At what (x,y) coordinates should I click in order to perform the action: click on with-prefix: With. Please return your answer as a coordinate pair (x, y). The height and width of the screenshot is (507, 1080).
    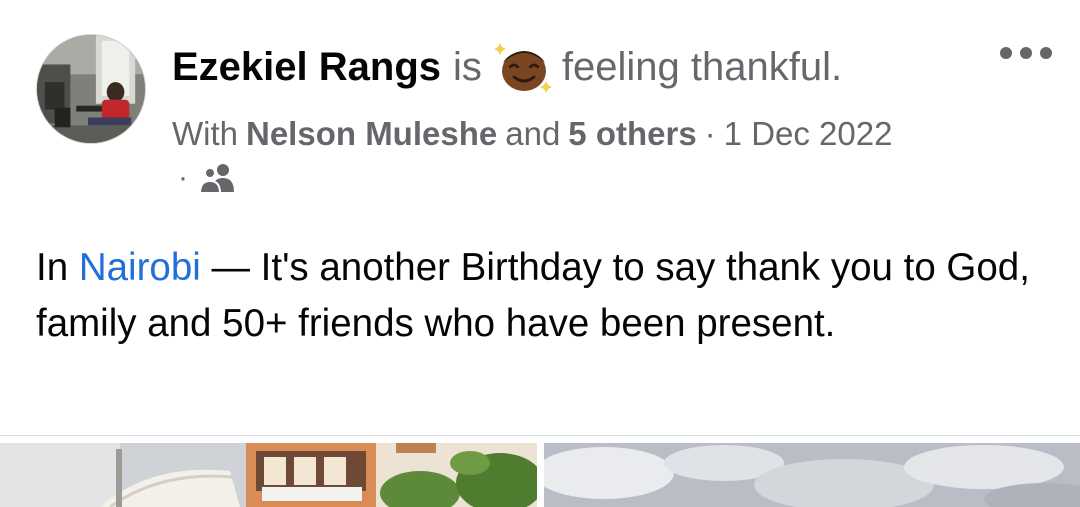
    Looking at the image, I should click on (205, 133).